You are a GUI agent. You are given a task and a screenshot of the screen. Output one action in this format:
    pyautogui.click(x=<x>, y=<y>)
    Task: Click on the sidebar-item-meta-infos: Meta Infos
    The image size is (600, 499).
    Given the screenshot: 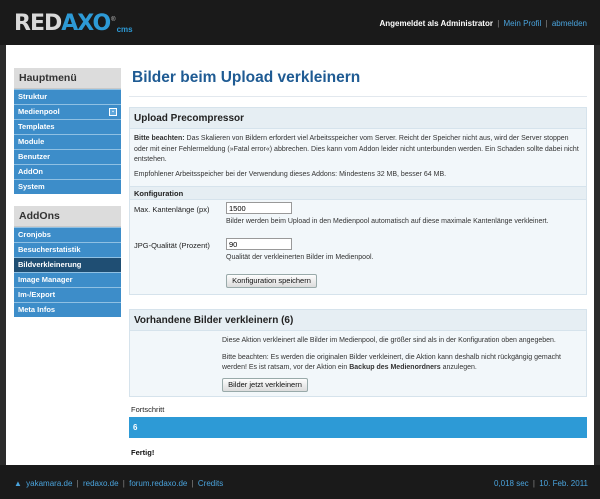 What is the action you would take?
    pyautogui.click(x=67, y=309)
    